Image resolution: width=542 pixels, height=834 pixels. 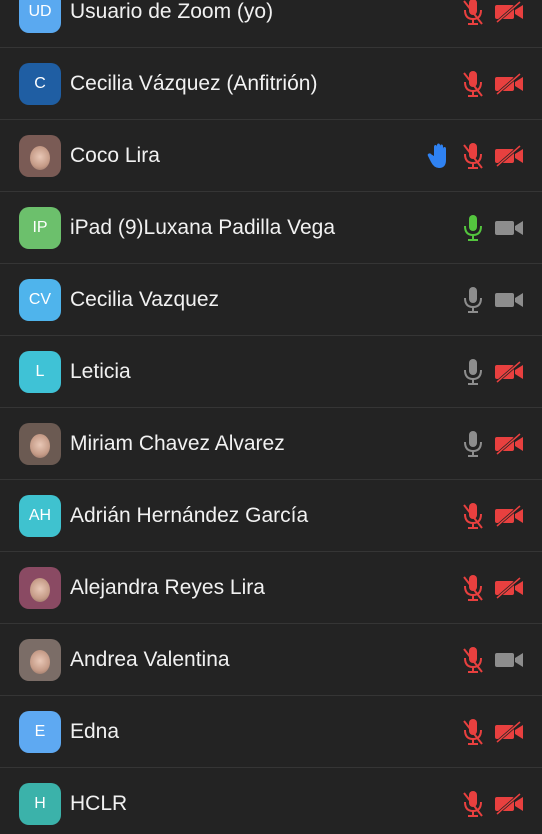 I want to click on participant-row: Coco Lira, so click(x=271, y=156).